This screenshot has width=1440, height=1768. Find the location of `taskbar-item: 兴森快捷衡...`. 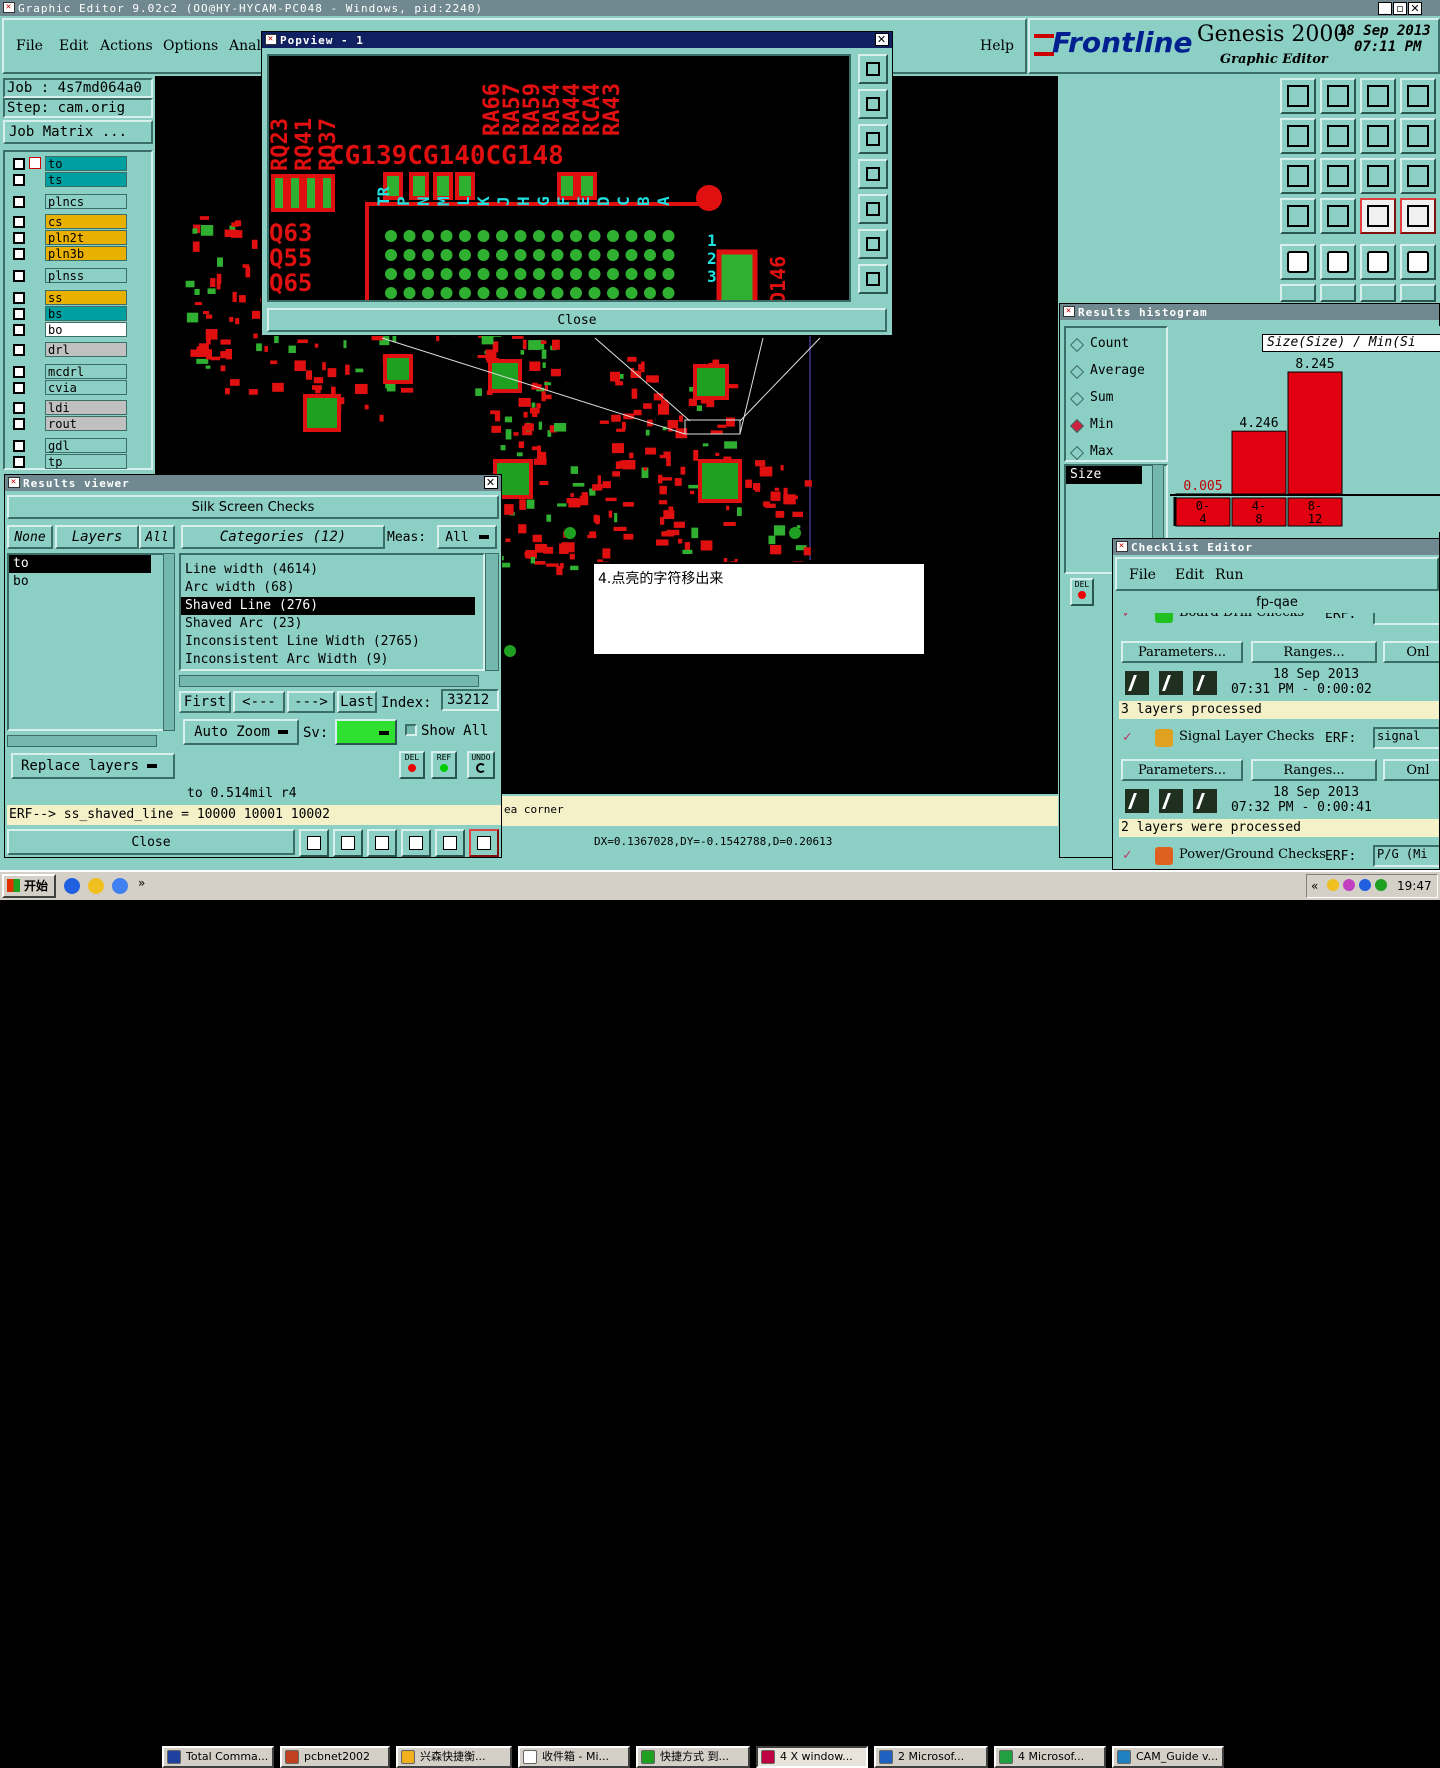

taskbar-item: 兴森快捷衡... is located at coordinates (454, 1757).